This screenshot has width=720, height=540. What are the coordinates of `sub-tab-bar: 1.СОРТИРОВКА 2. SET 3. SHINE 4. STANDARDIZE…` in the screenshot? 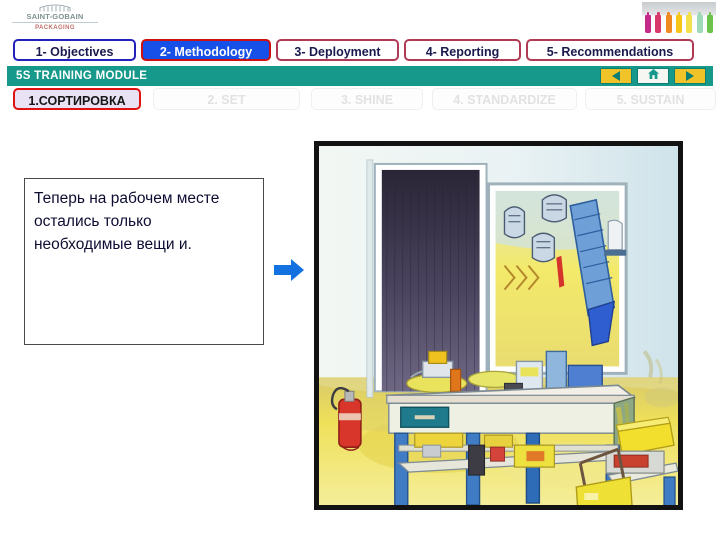 It's located at (361, 100).